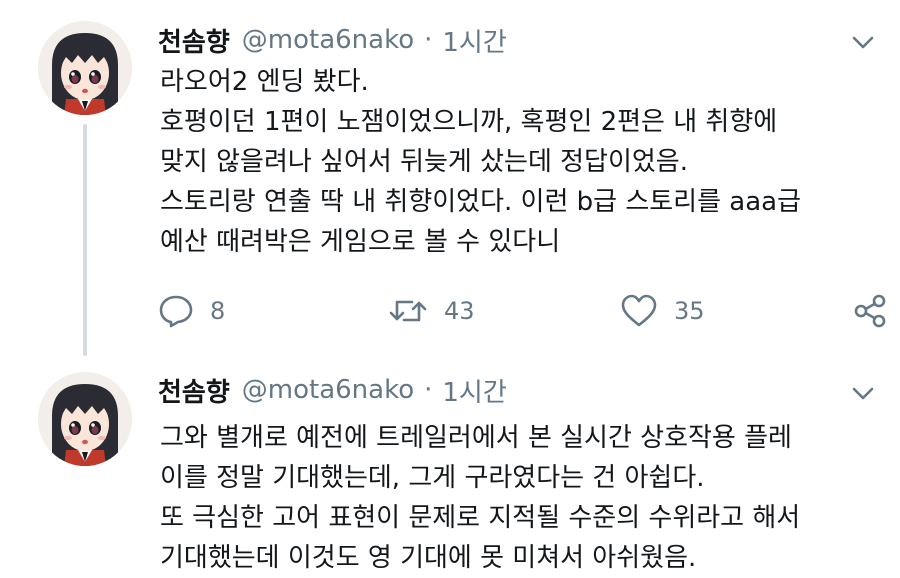 This screenshot has width=900, height=578. I want to click on tweet-text-line: 라오어2 엔딩 봤다., so click(264, 82).